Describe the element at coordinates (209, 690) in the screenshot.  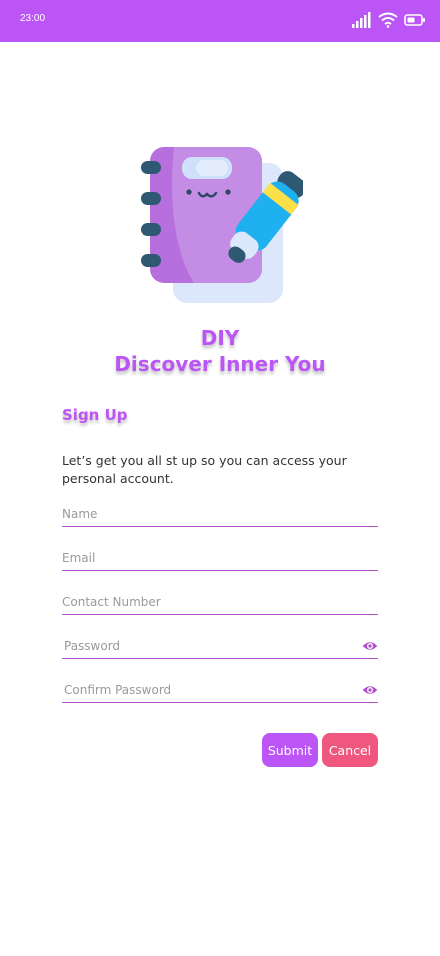
I see `confirm-password-input` at that location.